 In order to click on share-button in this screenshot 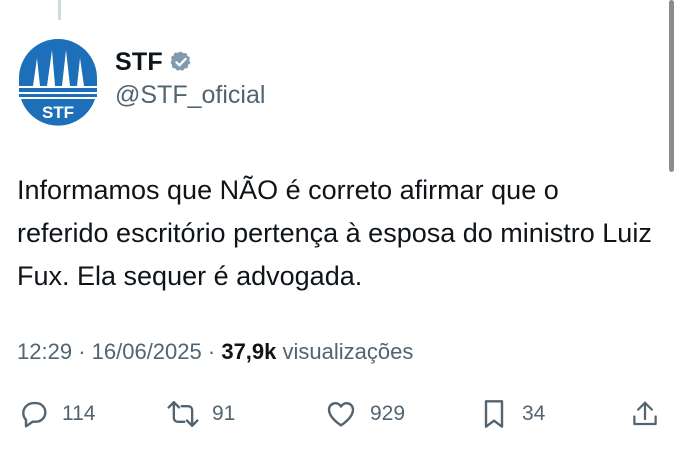, I will do `click(645, 414)`.